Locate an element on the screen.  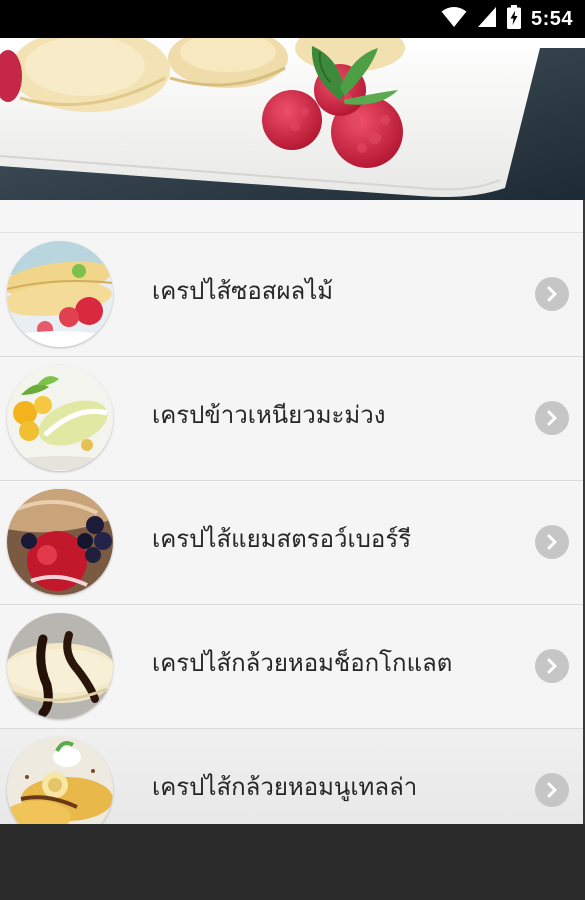
crepe-fruit-sauce-thumbnail is located at coordinates (60, 294).